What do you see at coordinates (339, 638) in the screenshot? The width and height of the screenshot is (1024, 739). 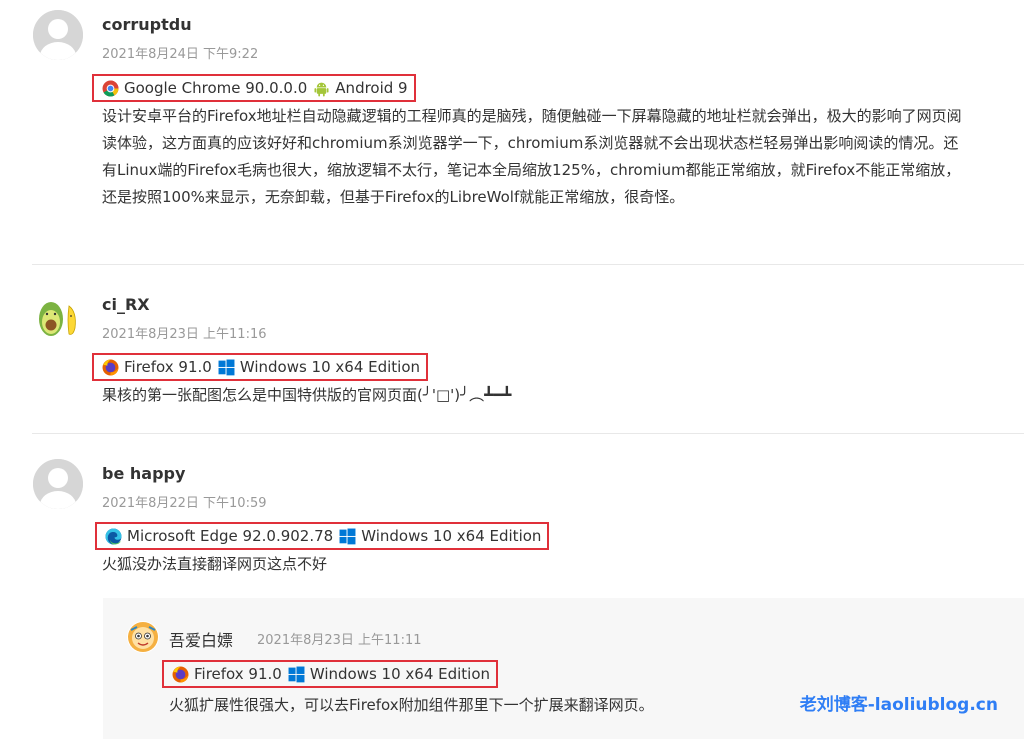 I see `reply-date: 2021年8月23日 上午11:11` at bounding box center [339, 638].